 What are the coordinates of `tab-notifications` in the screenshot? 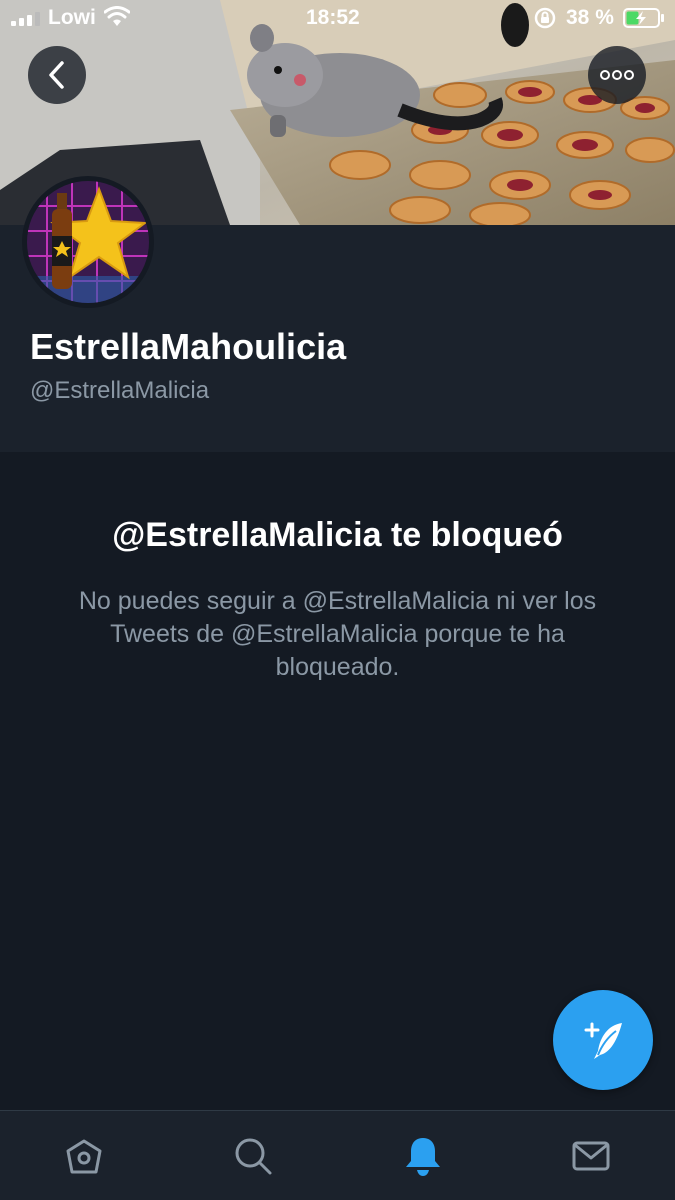 It's located at (423, 1155).